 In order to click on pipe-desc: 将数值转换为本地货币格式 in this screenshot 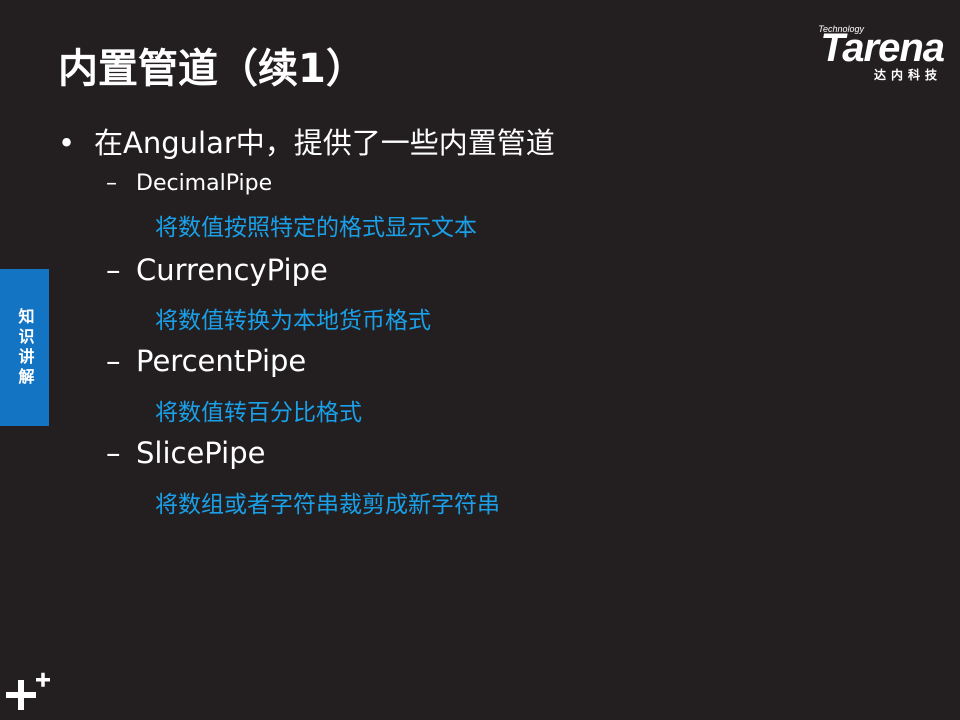, I will do `click(293, 321)`.